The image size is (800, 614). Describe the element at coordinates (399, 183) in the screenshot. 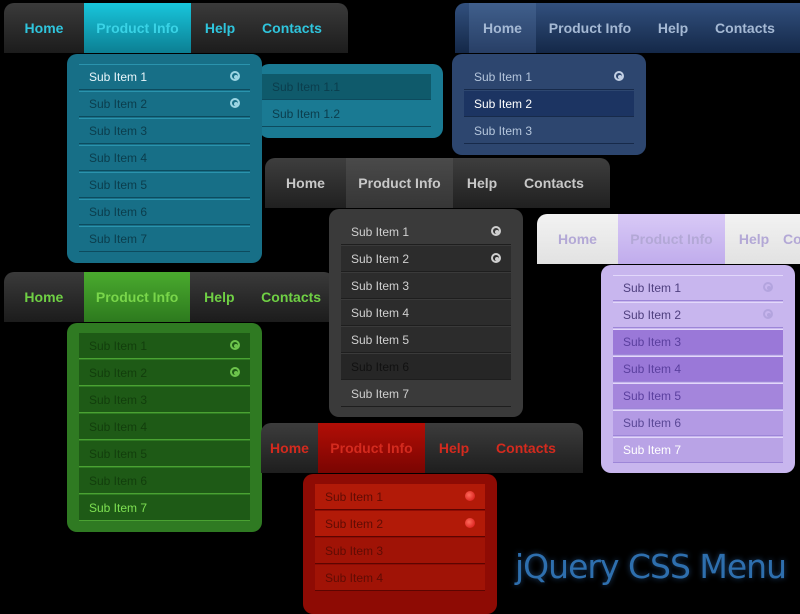

I see `dark-tab-product-info: Product Info` at that location.